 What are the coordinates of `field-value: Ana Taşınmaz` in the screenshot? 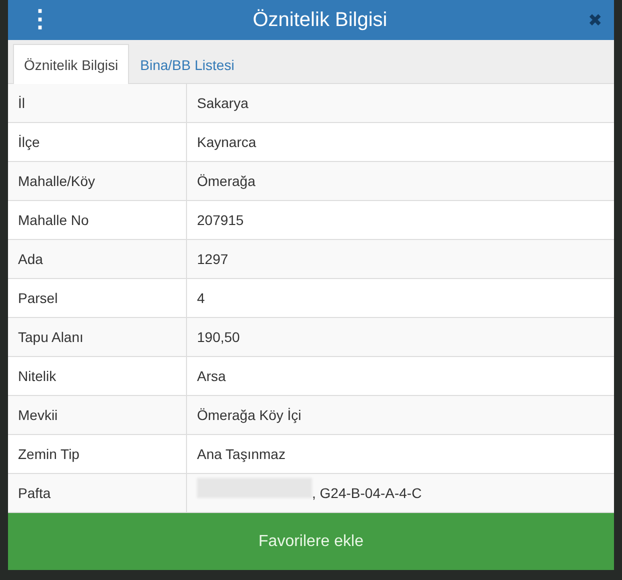 It's located at (241, 454).